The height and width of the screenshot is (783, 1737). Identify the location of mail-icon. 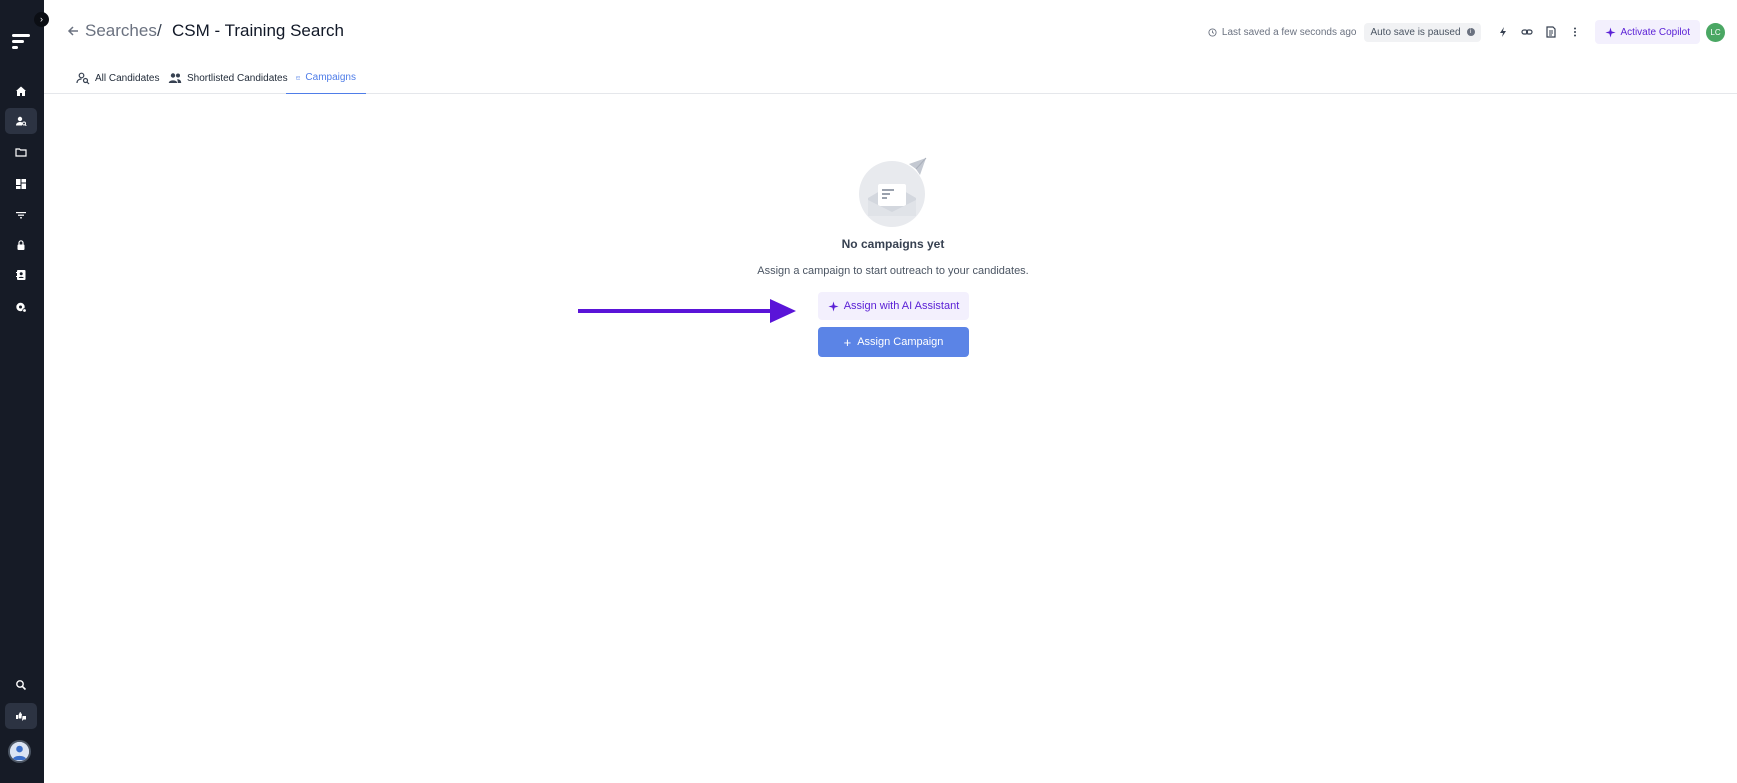
(298, 77).